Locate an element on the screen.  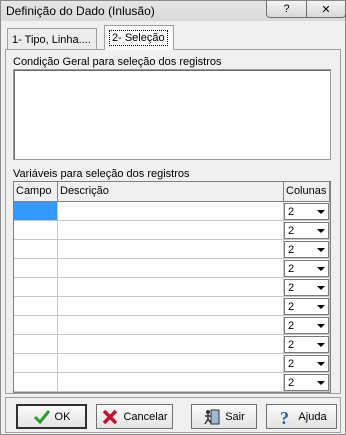
title-bar: Definição do Dado (Inlusão) ? ✕ is located at coordinates (173, 11).